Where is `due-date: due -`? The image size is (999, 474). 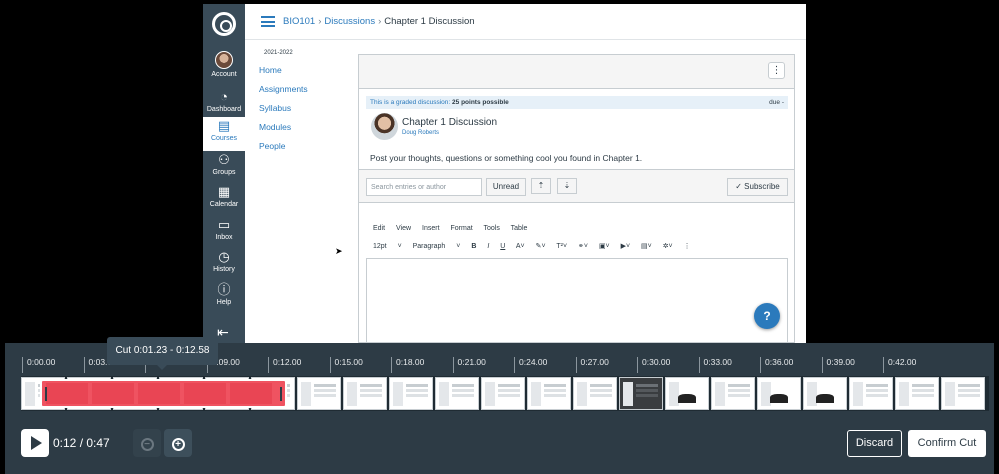
due-date: due - is located at coordinates (776, 102).